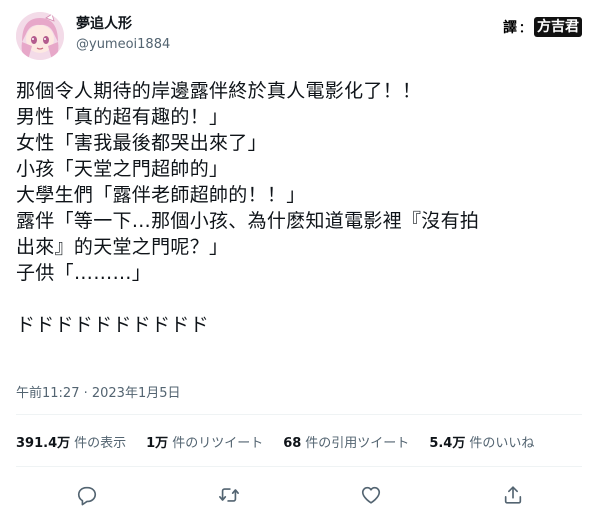 This screenshot has width=598, height=519. Describe the element at coordinates (122, 247) in the screenshot. I see `tweet-line: 出來』的天堂之門呢？」` at that location.